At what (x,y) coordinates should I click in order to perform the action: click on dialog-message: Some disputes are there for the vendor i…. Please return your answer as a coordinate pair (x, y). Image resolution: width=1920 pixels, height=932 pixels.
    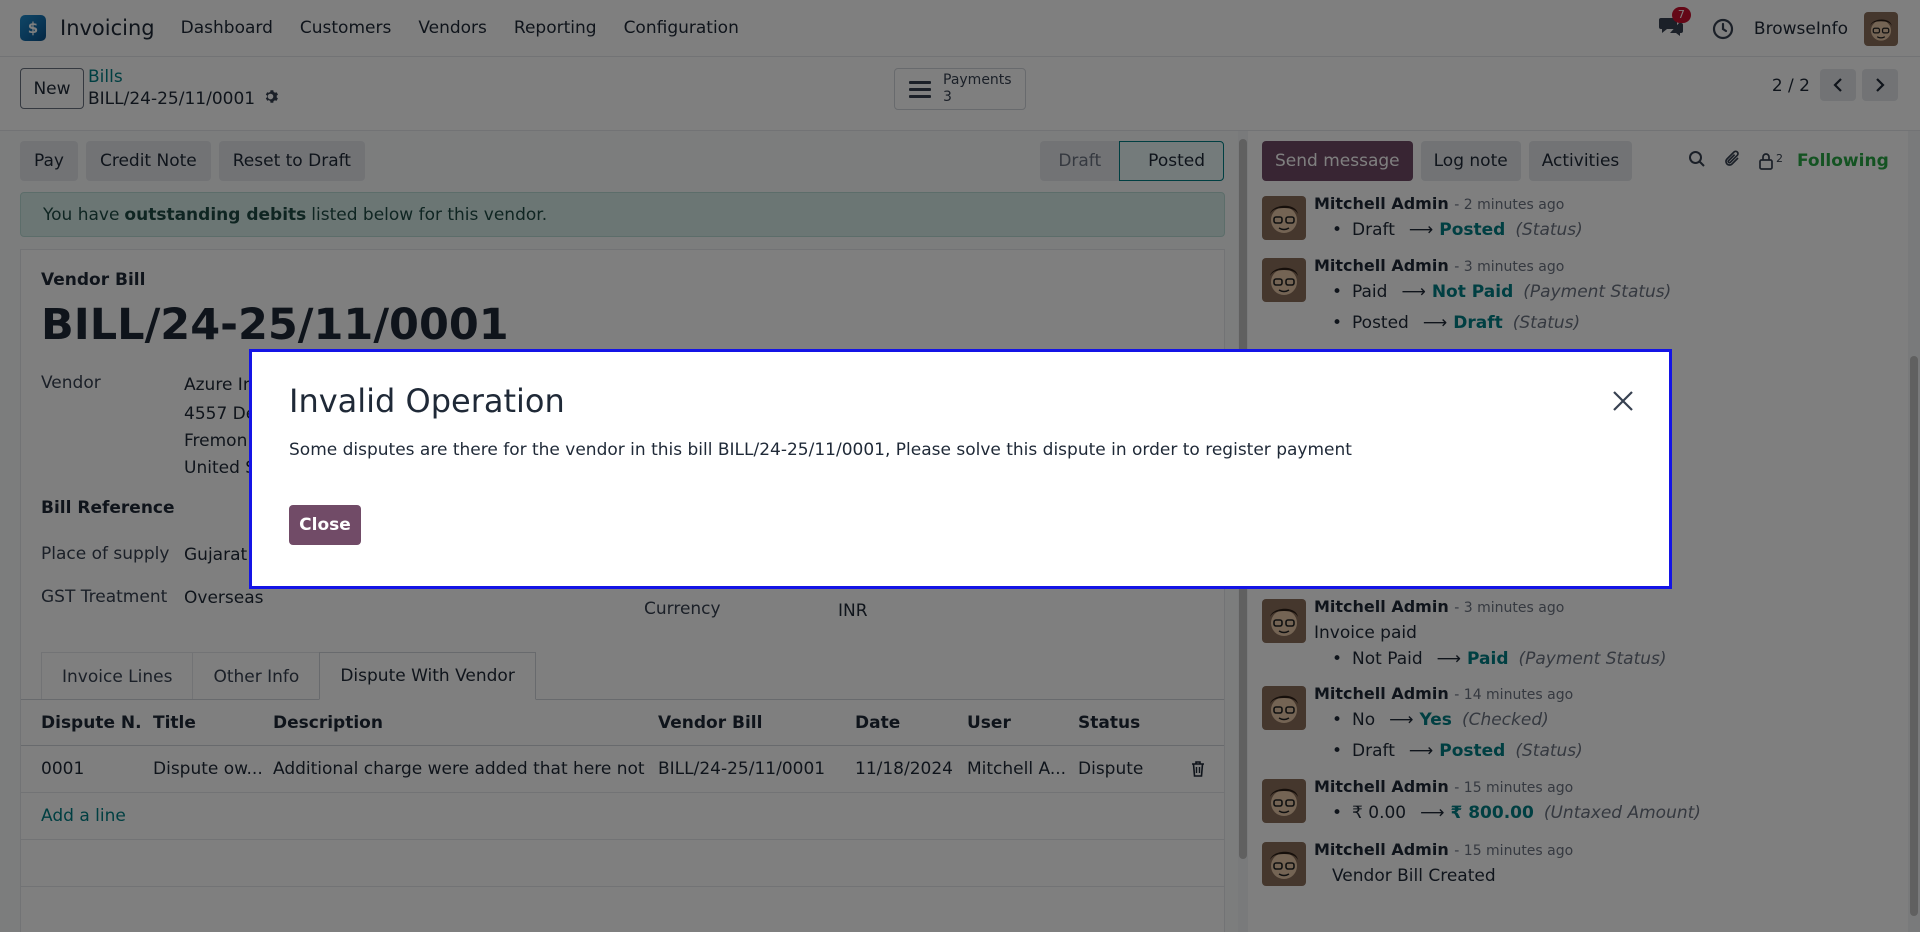
    Looking at the image, I should click on (820, 450).